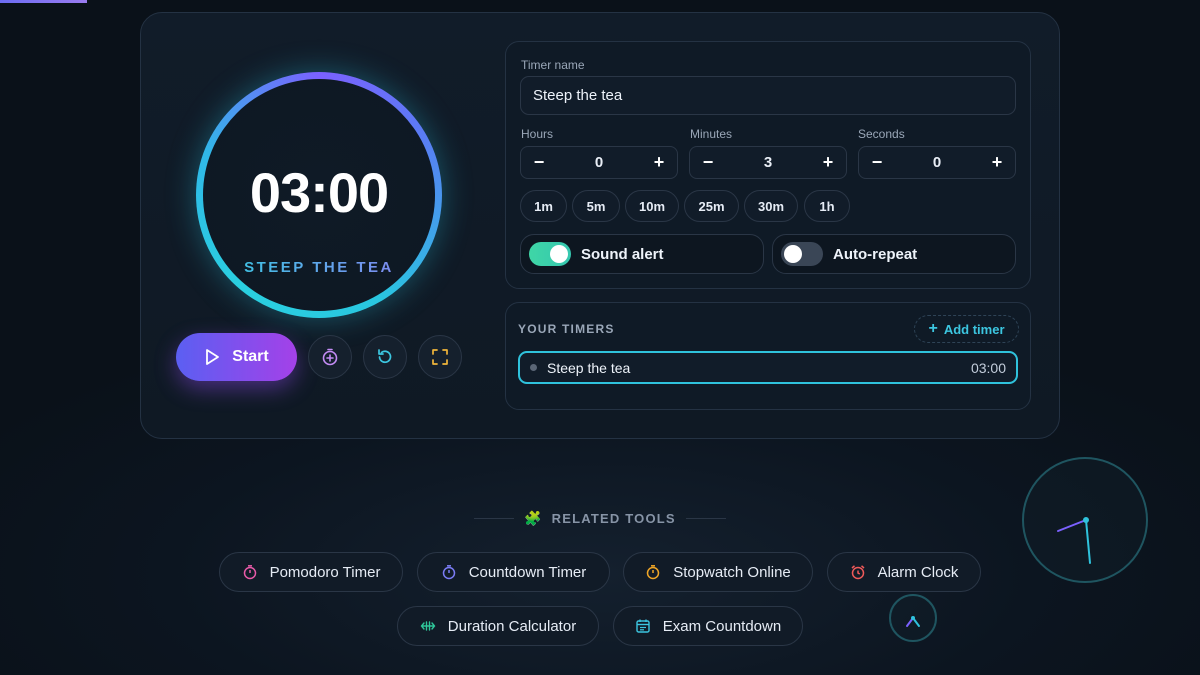 This screenshot has width=1200, height=675. What do you see at coordinates (539, 162) in the screenshot?
I see `hours-decrement-button: −` at bounding box center [539, 162].